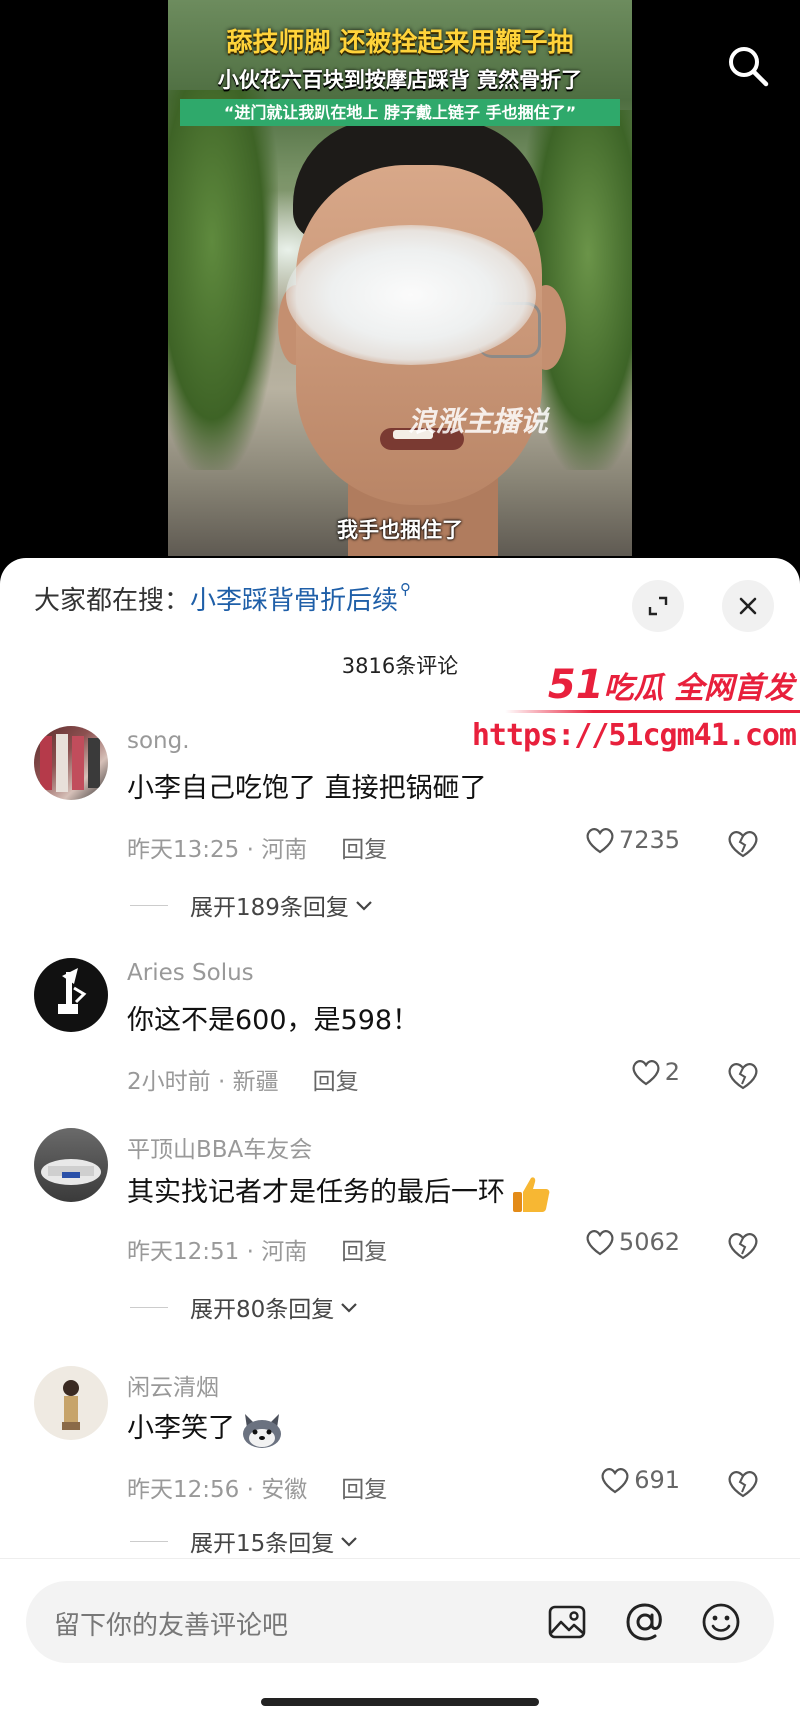 This screenshot has height=1716, width=800. I want to click on comment-text-body: 其实找记者才是任务的最后一环, so click(316, 1192).